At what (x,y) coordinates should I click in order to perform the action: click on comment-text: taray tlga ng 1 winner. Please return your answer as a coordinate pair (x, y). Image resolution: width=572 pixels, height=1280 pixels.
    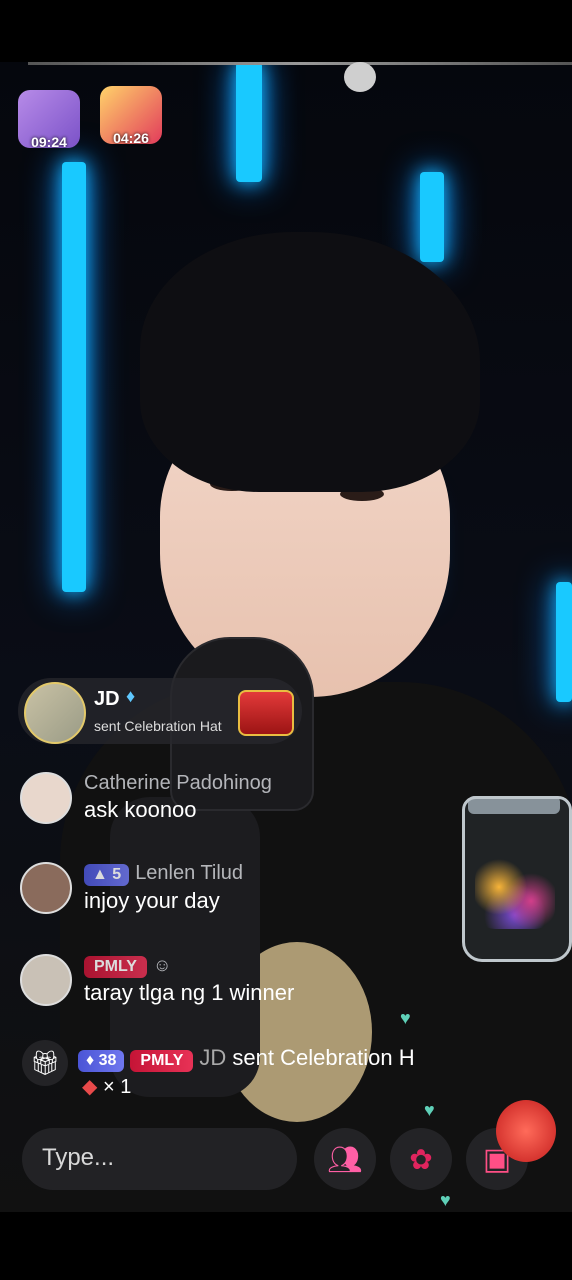
    Looking at the image, I should click on (189, 992).